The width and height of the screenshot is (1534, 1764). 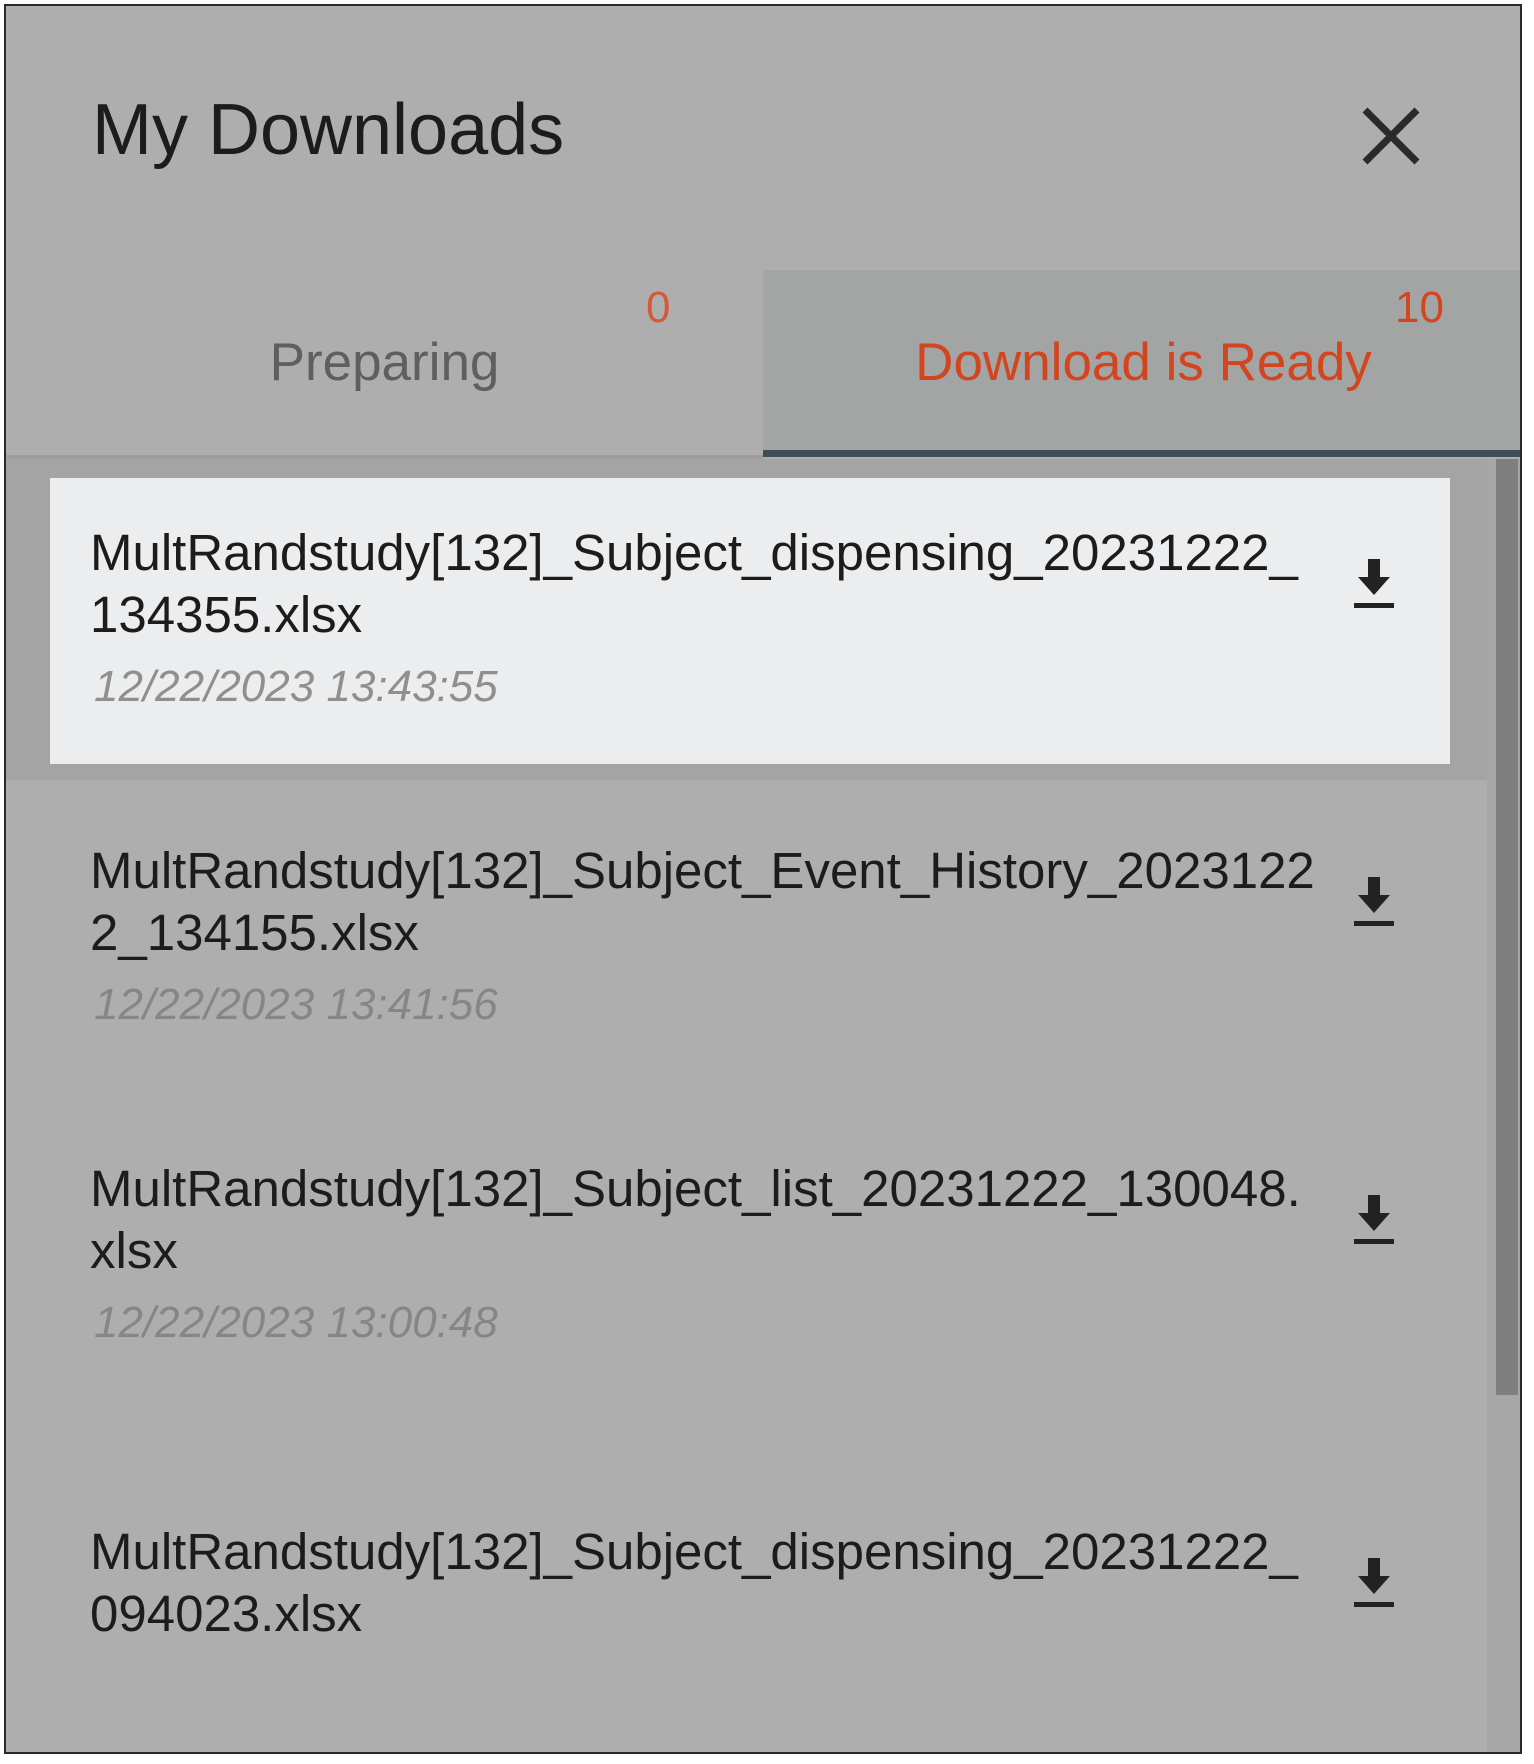 I want to click on tab-label: Preparing, so click(x=384, y=362).